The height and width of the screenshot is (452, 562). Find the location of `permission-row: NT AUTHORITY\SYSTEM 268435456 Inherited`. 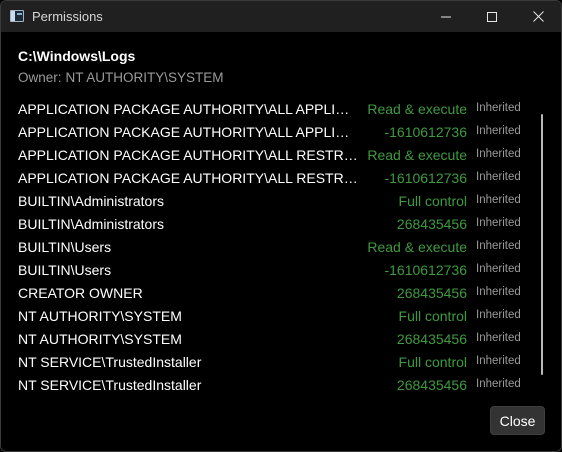

permission-row: NT AUTHORITY\SYSTEM 268435456 Inherited is located at coordinates (271, 339).